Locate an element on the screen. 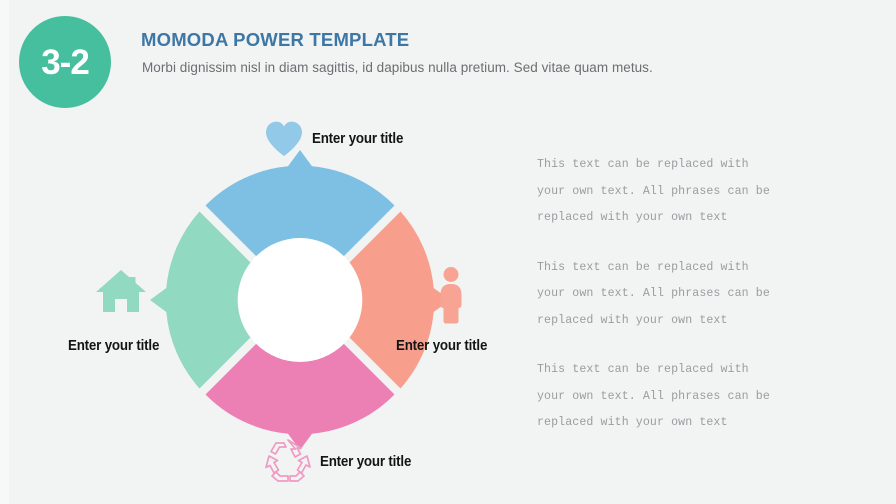 The image size is (896, 504). donut-center-hole is located at coordinates (300, 300).